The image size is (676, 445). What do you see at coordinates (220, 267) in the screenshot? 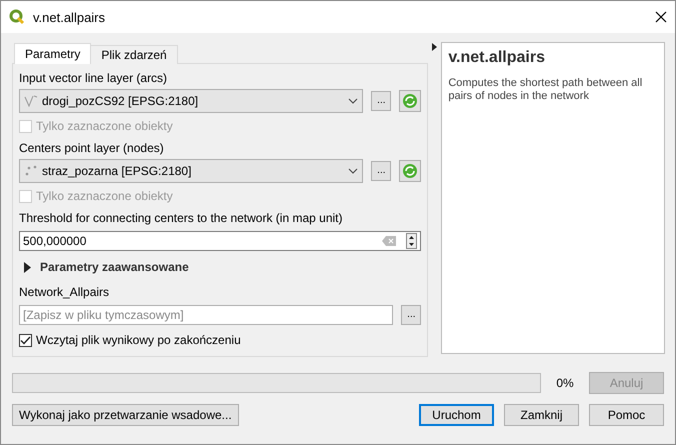
I see `section-toggle: Parametry zaawansowane` at bounding box center [220, 267].